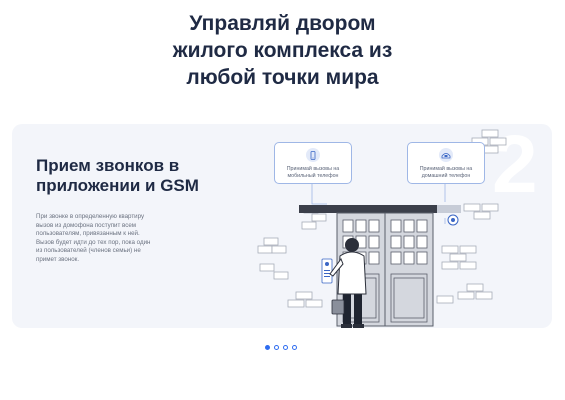  What do you see at coordinates (446, 163) in the screenshot?
I see `home-call-bubble: Принимай вызовы на домашний телефон` at bounding box center [446, 163].